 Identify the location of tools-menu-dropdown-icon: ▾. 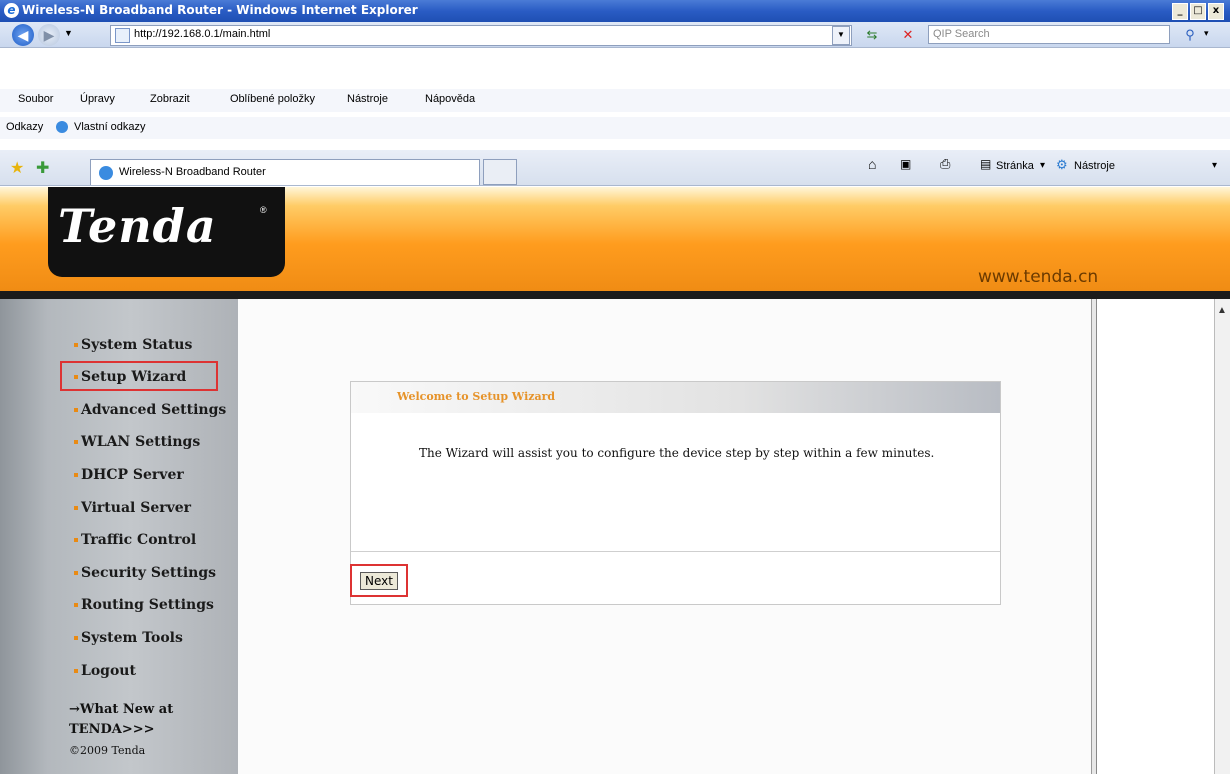
(1214, 165).